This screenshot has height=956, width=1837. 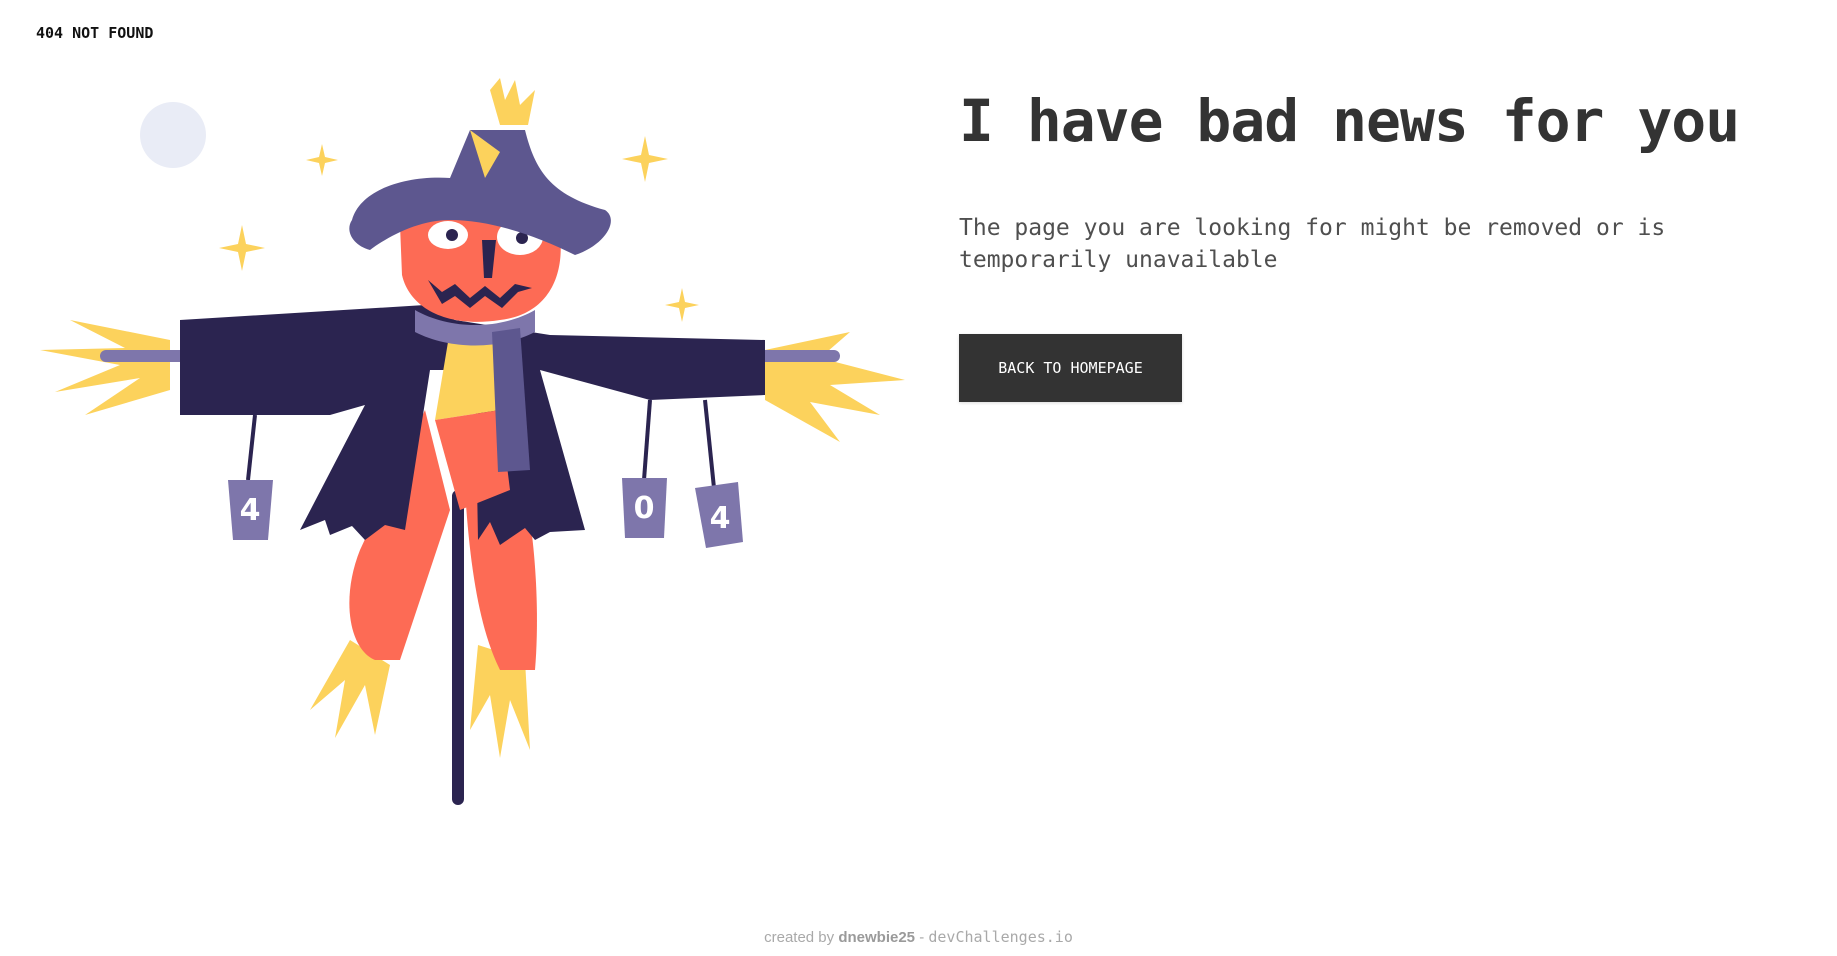 What do you see at coordinates (799, 937) in the screenshot?
I see `footer-prefix: created by` at bounding box center [799, 937].